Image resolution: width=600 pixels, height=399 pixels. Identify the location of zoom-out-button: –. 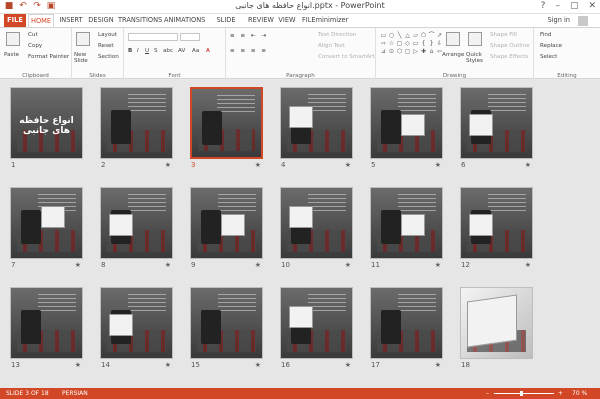
(487, 393).